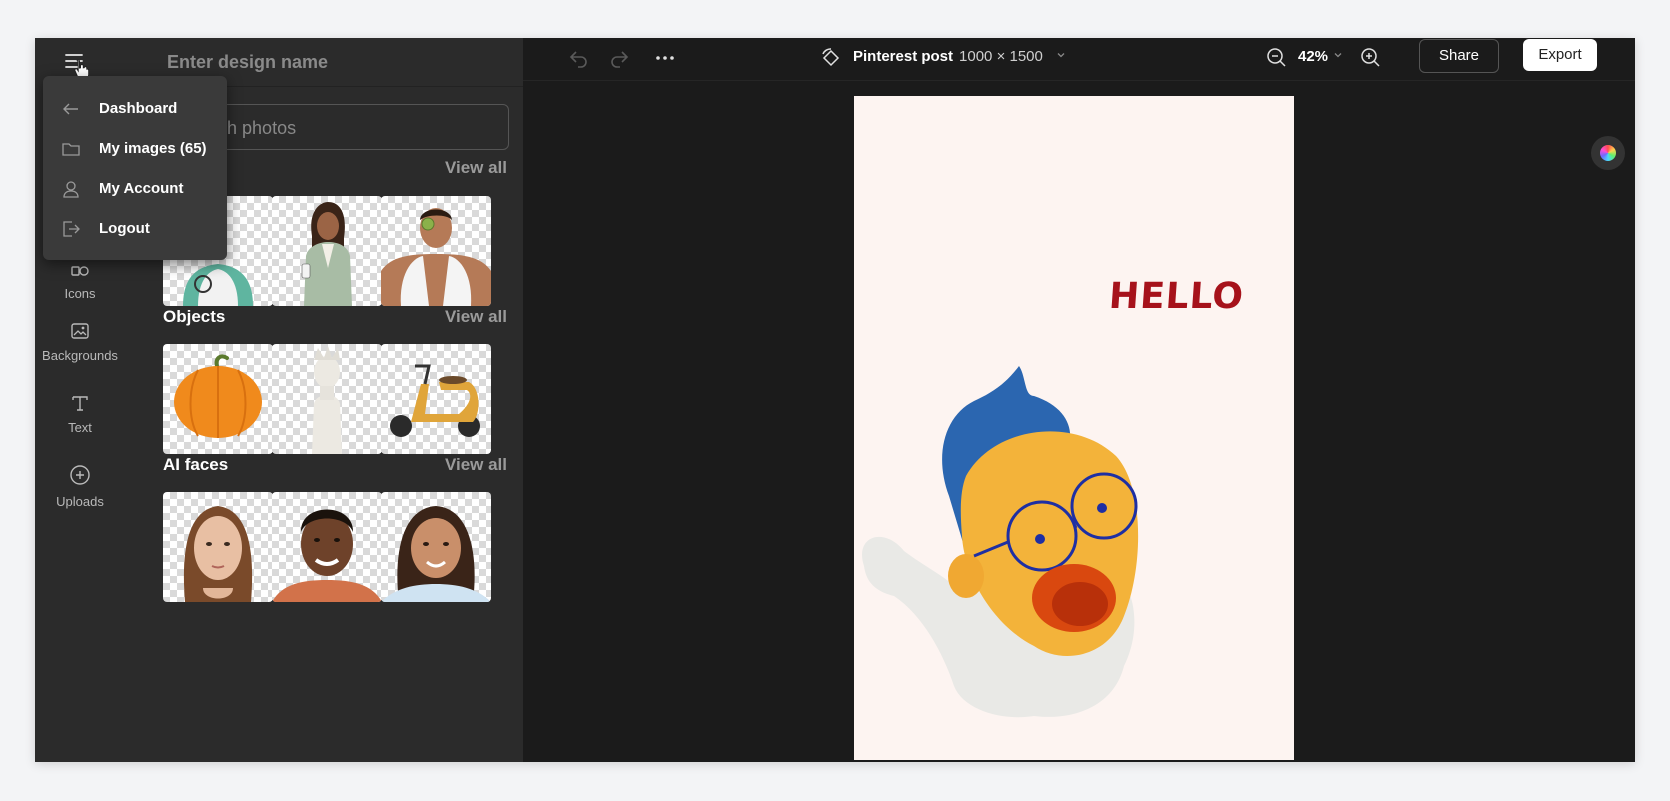 This screenshot has width=1670, height=801. I want to click on resize-format-icon, so click(831, 58).